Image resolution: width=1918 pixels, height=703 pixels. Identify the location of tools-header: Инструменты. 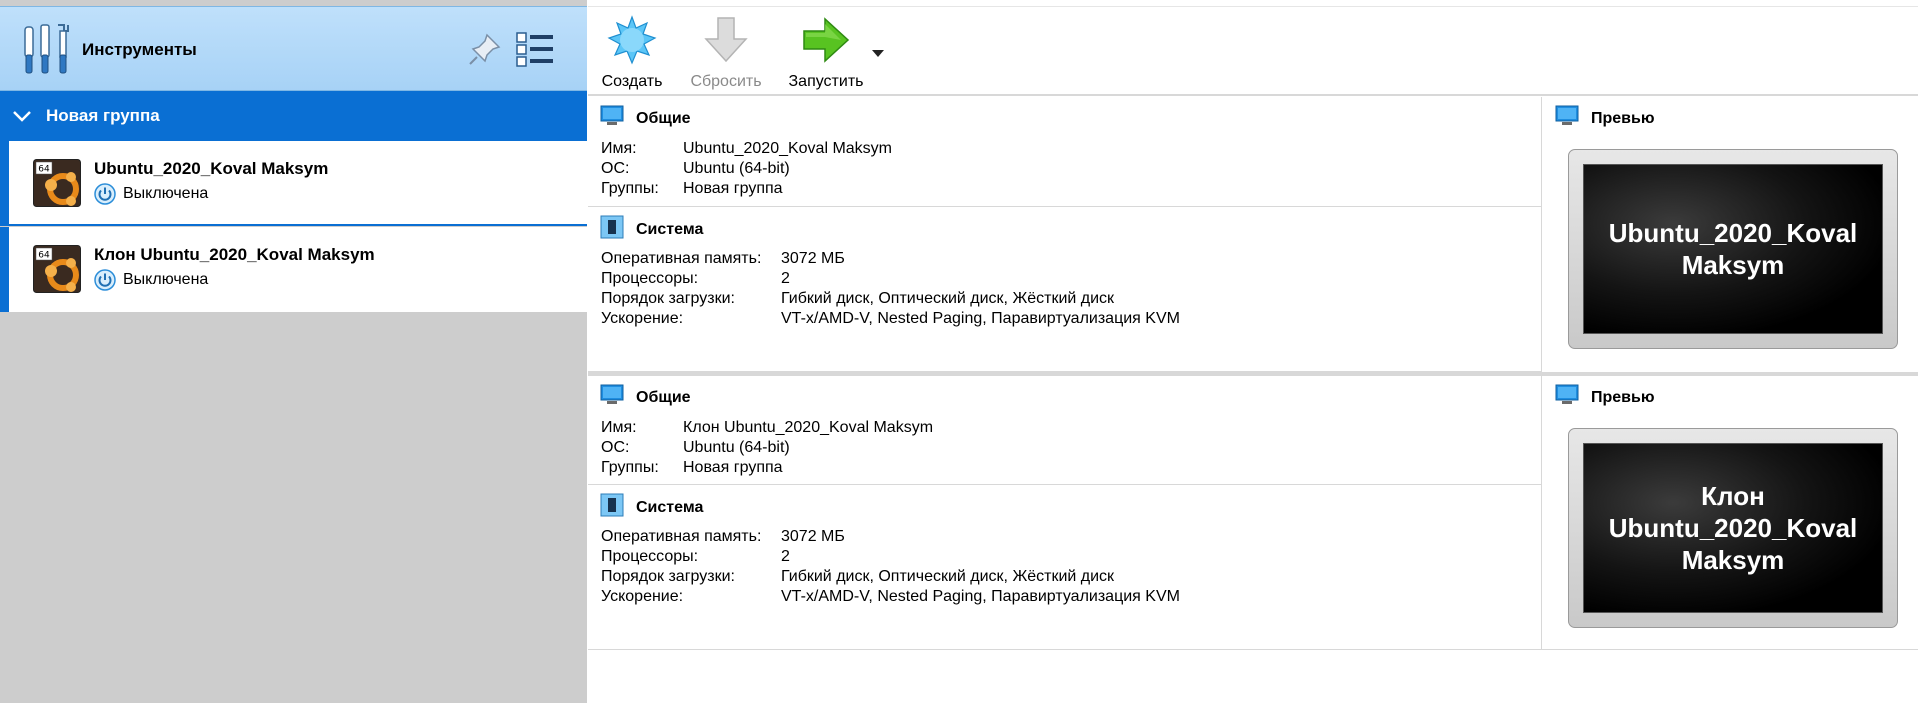
(293, 48).